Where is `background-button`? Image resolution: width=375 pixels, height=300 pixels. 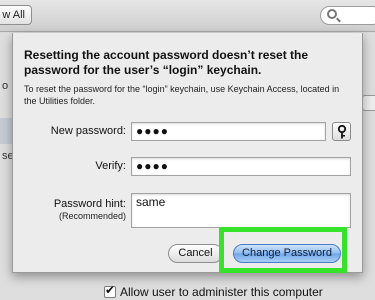
background-button is located at coordinates (368, 103).